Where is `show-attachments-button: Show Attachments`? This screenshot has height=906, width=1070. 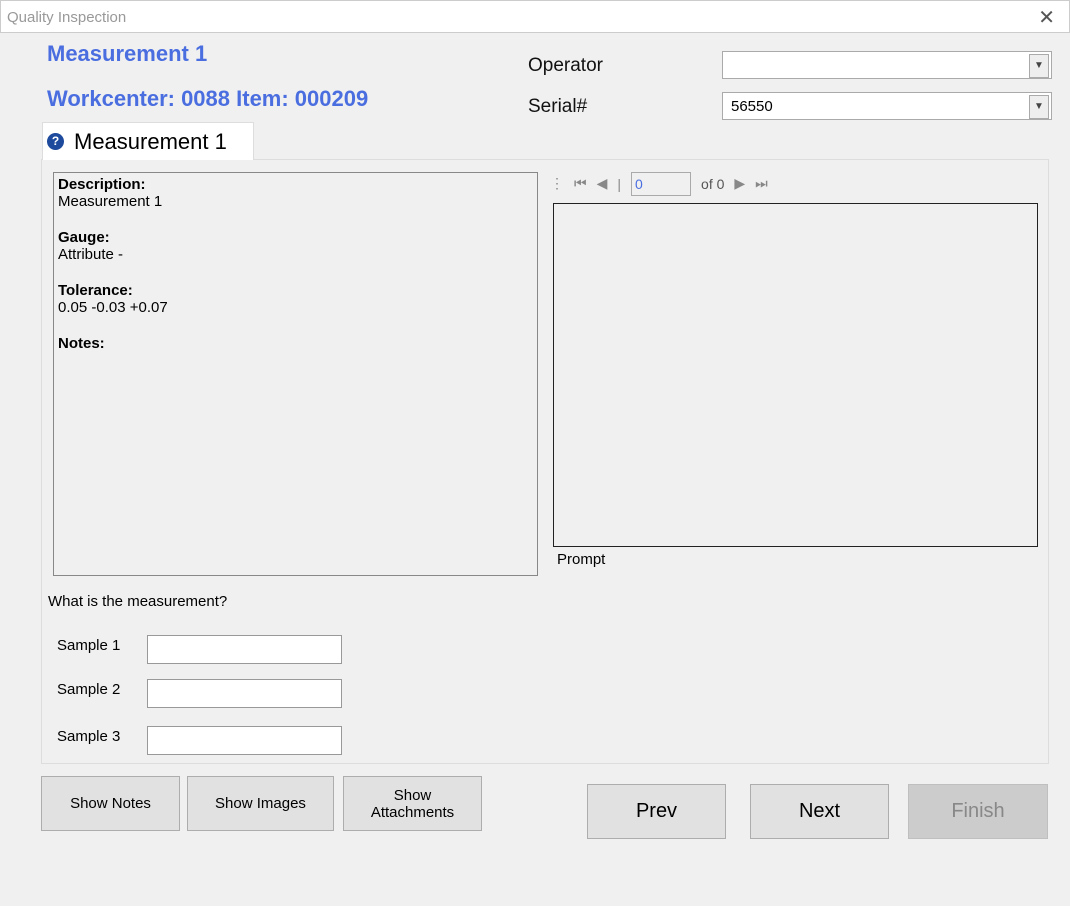 show-attachments-button: Show Attachments is located at coordinates (412, 803).